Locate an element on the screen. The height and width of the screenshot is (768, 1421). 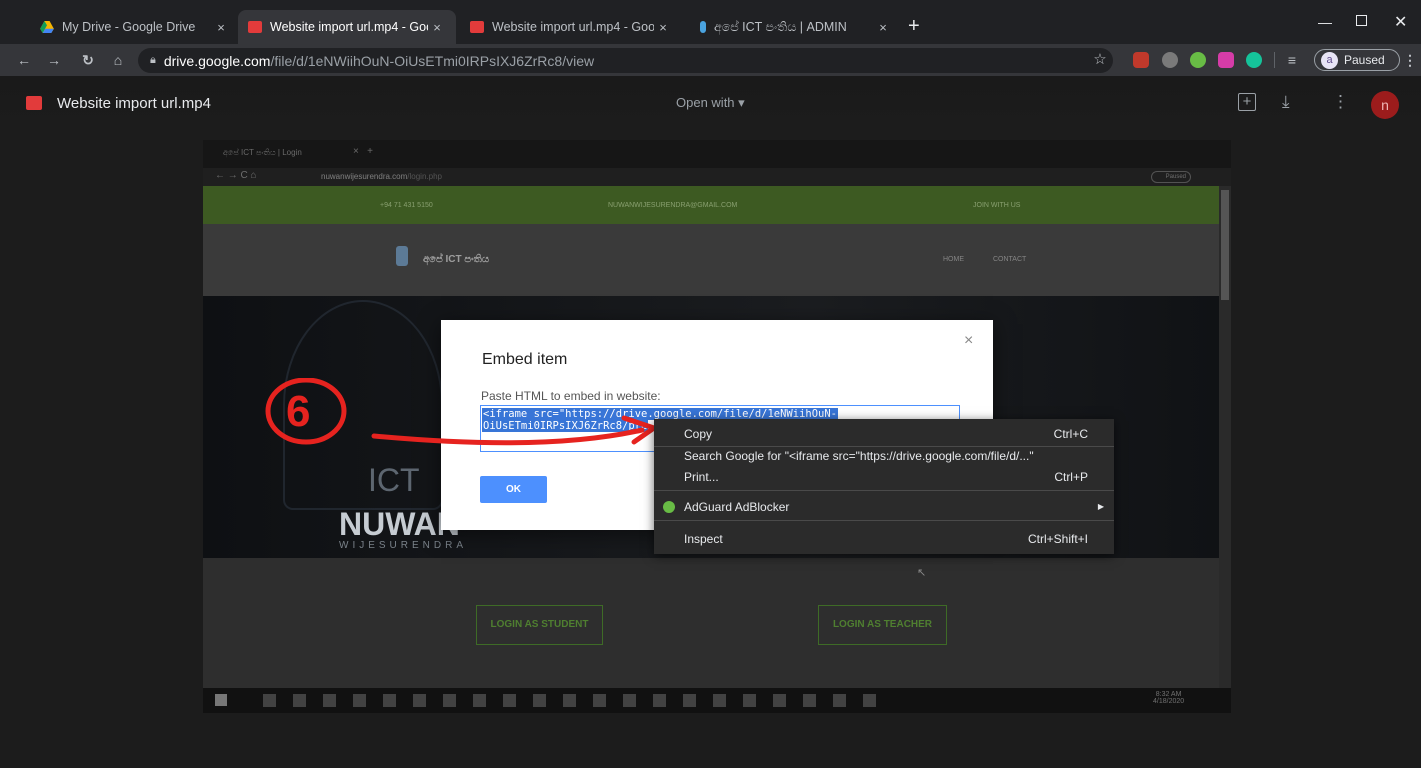
login-teacher-button: LOGIN AS TEACHER is located at coordinates (882, 625).